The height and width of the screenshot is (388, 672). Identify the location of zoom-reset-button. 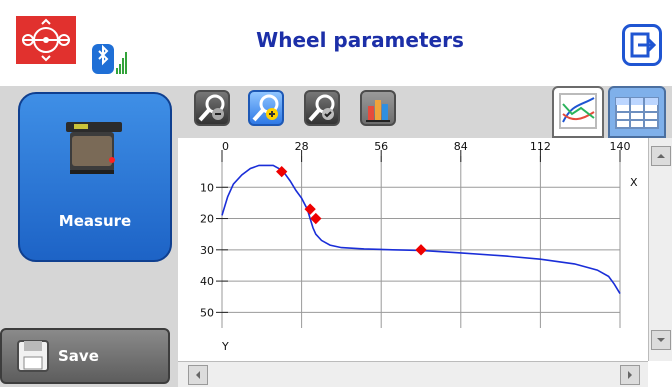
(322, 108).